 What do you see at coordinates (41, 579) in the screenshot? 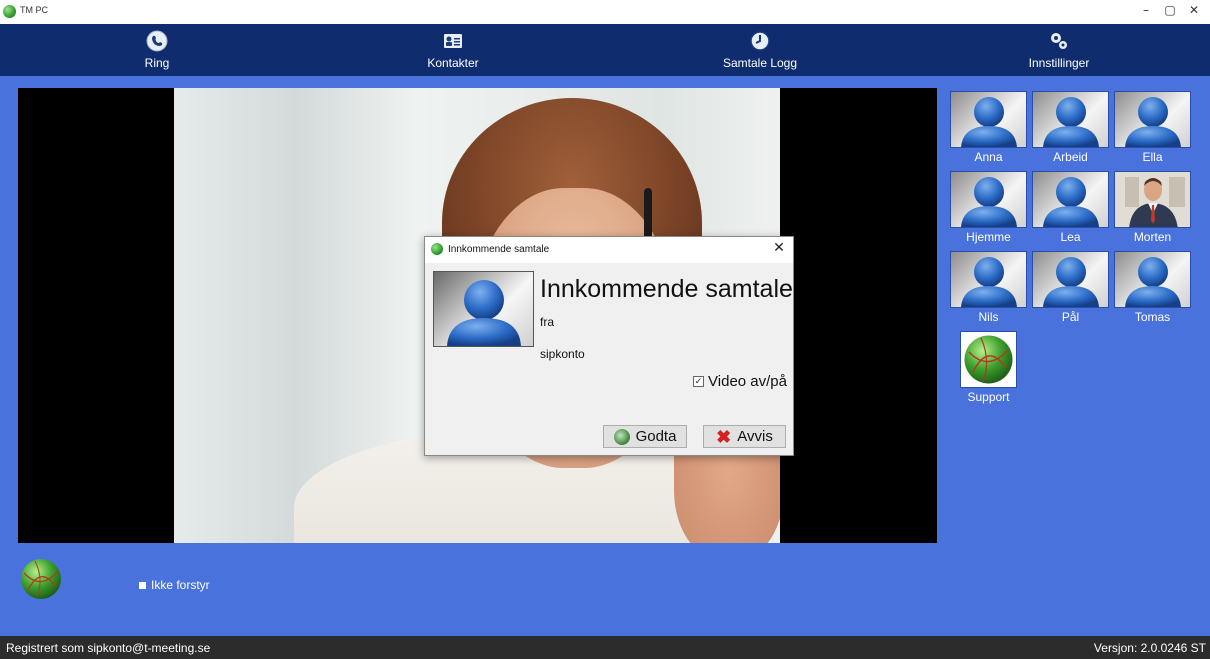
I see `status-globe-icon` at bounding box center [41, 579].